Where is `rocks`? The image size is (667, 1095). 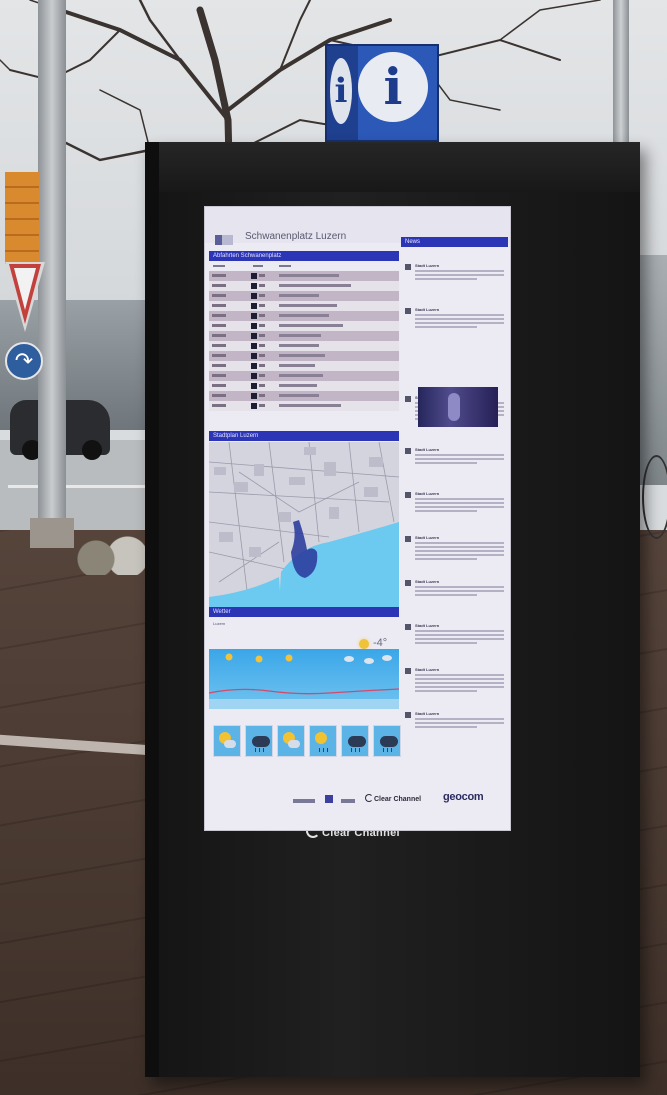
rocks is located at coordinates (110, 555).